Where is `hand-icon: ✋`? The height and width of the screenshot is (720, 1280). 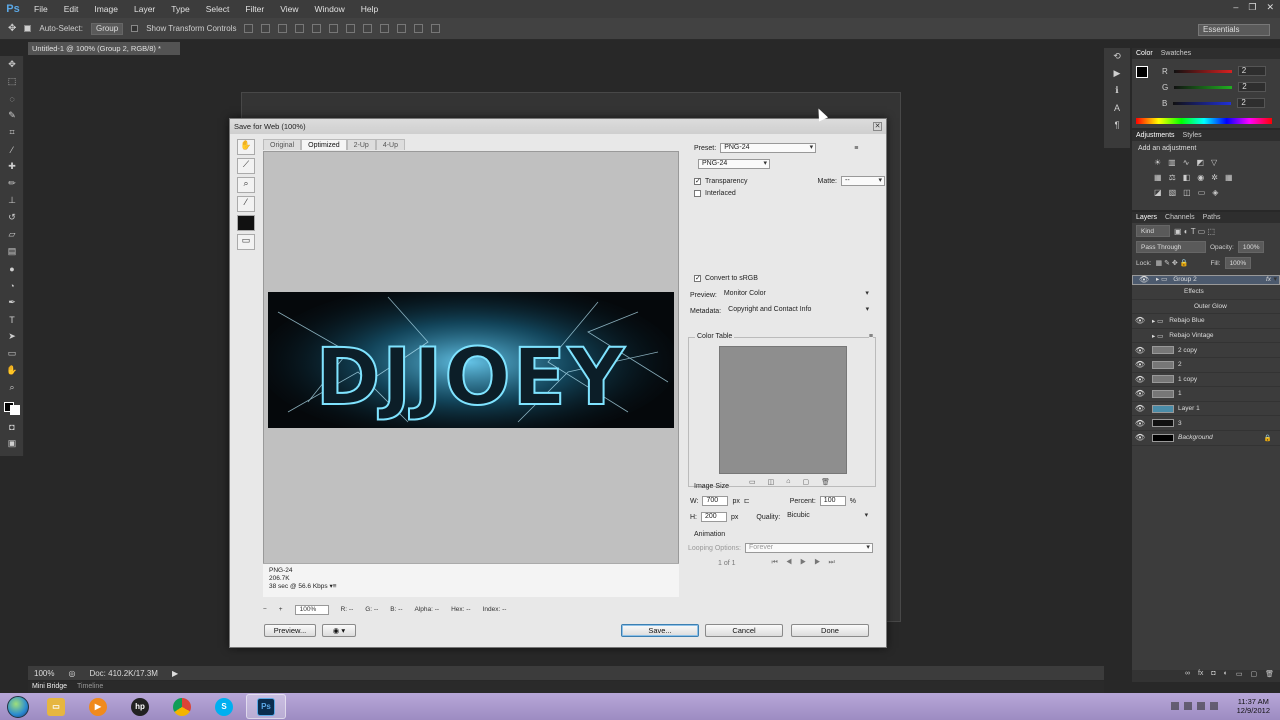
hand-icon: ✋ is located at coordinates (12, 370).